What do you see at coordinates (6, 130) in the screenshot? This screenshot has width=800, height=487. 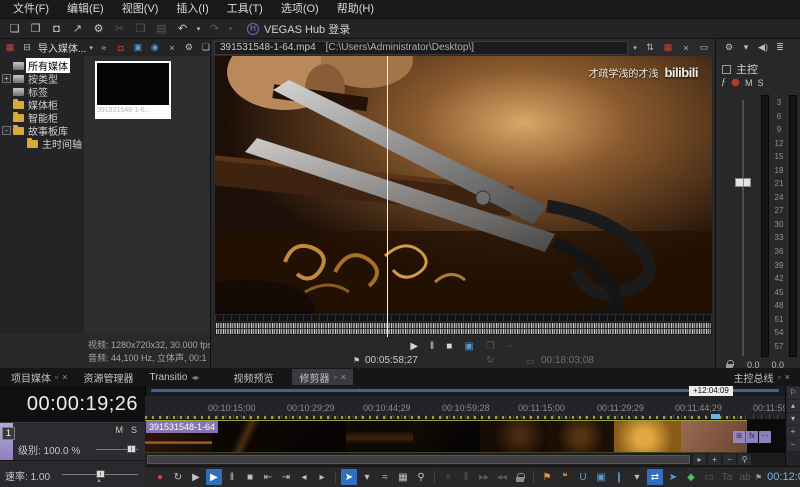 I see `expander-icon: -` at bounding box center [6, 130].